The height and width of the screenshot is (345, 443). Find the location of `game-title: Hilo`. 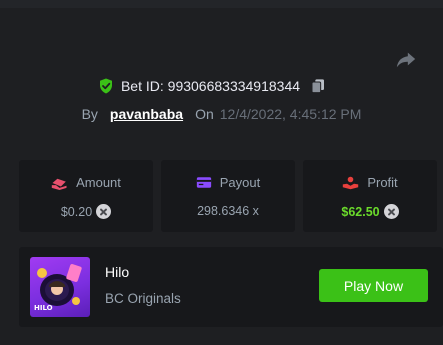

game-title: Hilo is located at coordinates (117, 272).